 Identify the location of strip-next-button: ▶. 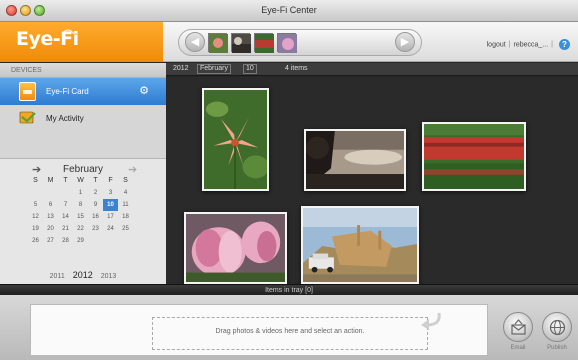
(405, 42).